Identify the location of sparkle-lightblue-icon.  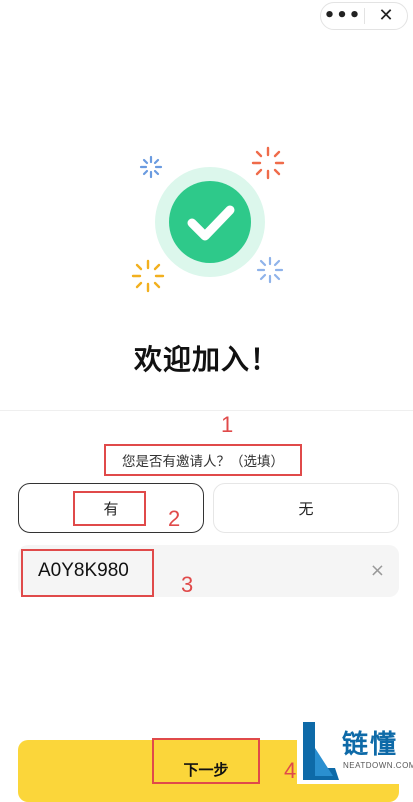
(270, 270).